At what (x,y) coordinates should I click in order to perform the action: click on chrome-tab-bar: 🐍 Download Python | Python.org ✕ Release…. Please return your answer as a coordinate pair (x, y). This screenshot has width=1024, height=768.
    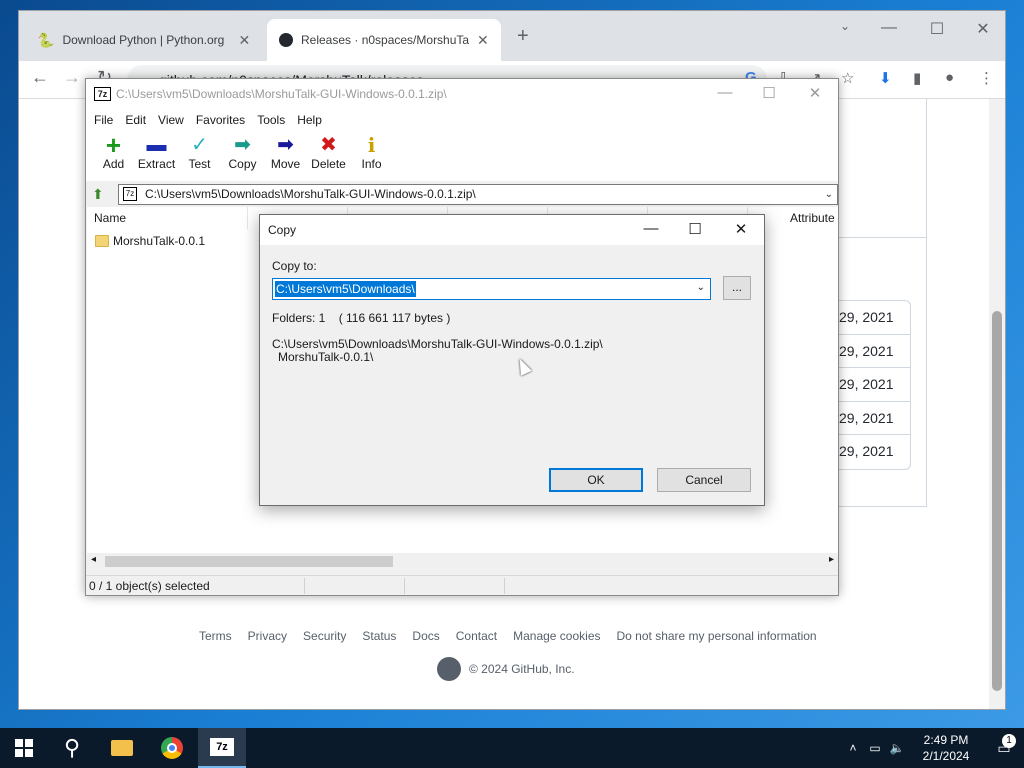
    Looking at the image, I should click on (512, 36).